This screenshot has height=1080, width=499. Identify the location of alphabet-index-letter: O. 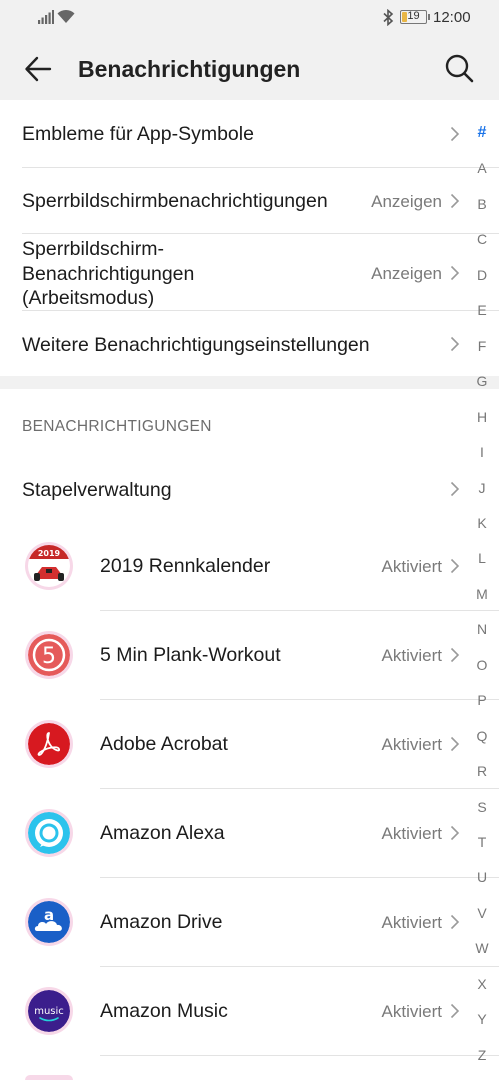
(482, 665).